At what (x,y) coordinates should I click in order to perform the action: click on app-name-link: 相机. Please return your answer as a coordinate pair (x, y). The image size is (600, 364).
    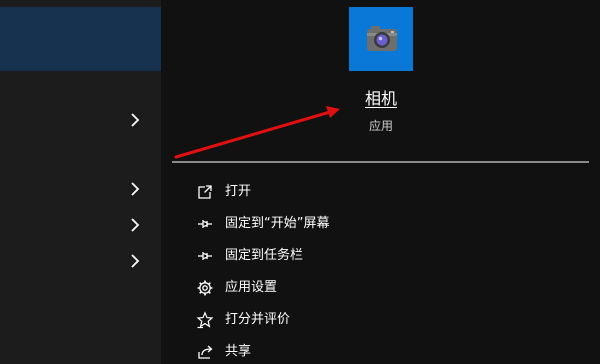
    Looking at the image, I should click on (381, 99).